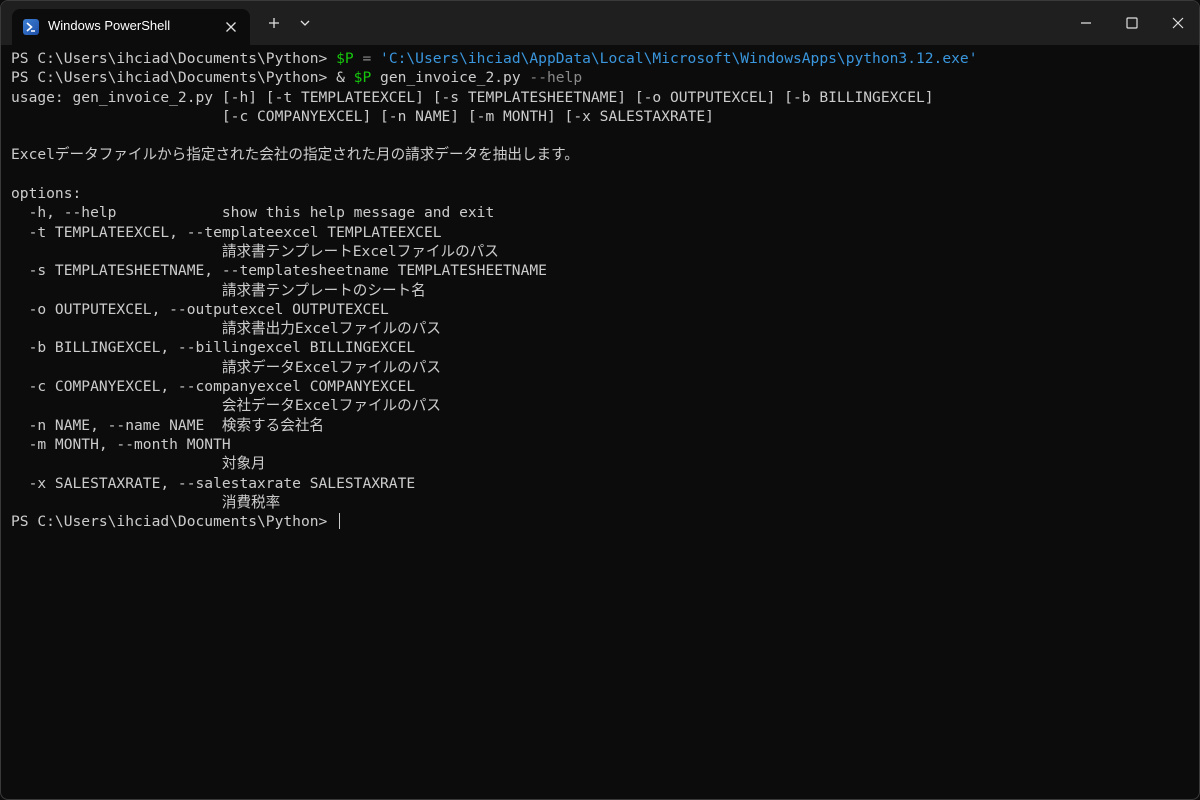 This screenshot has width=1200, height=800. Describe the element at coordinates (121, 444) in the screenshot. I see `output-line: -m MONTH, --month MONTH` at that location.